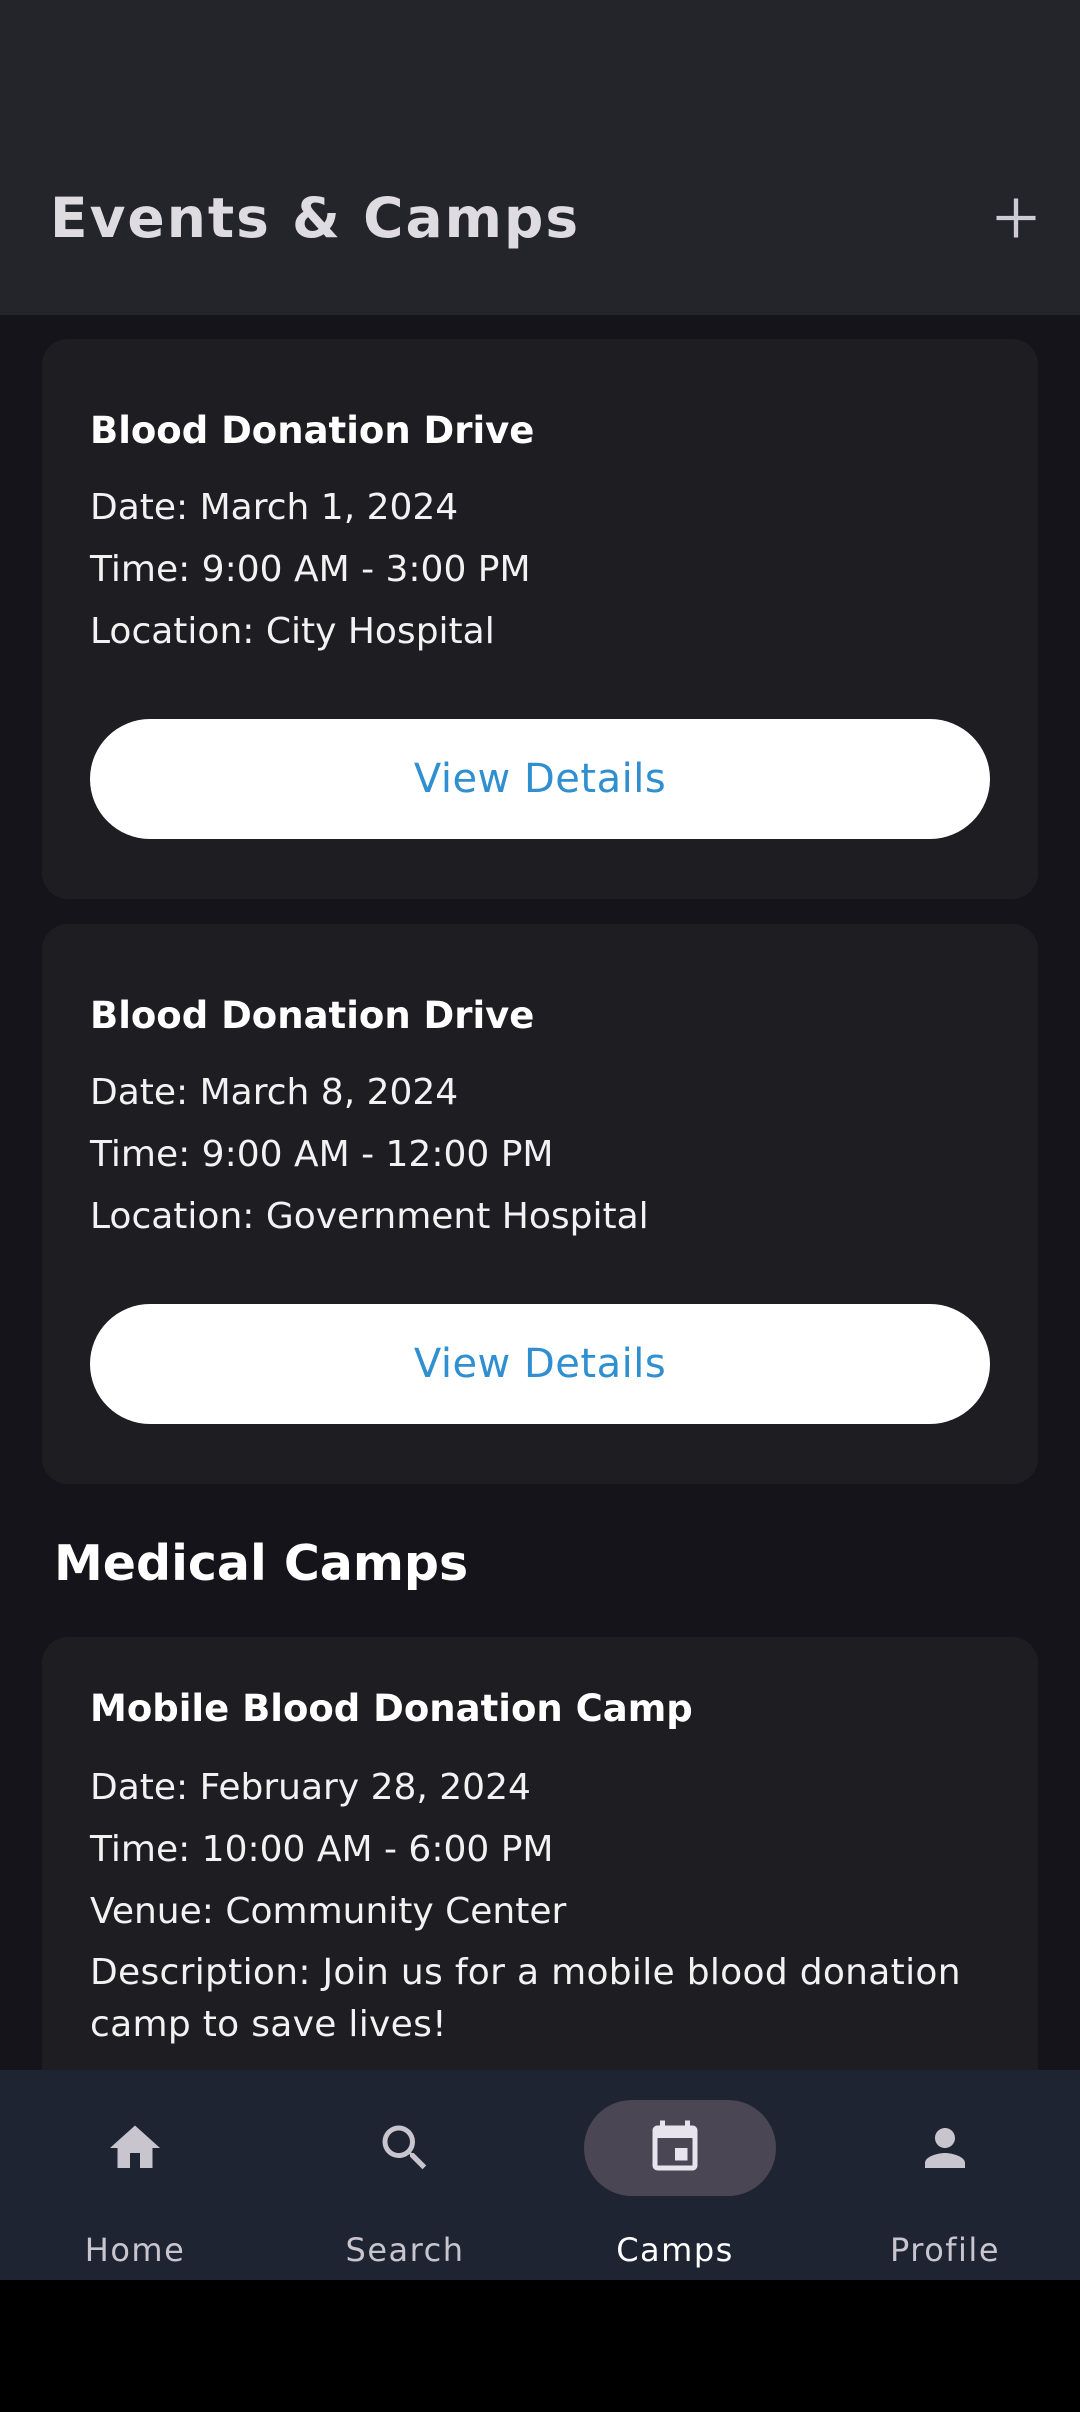 The width and height of the screenshot is (1080, 2412). What do you see at coordinates (135, 2250) in the screenshot?
I see `nav-label-home: Home` at bounding box center [135, 2250].